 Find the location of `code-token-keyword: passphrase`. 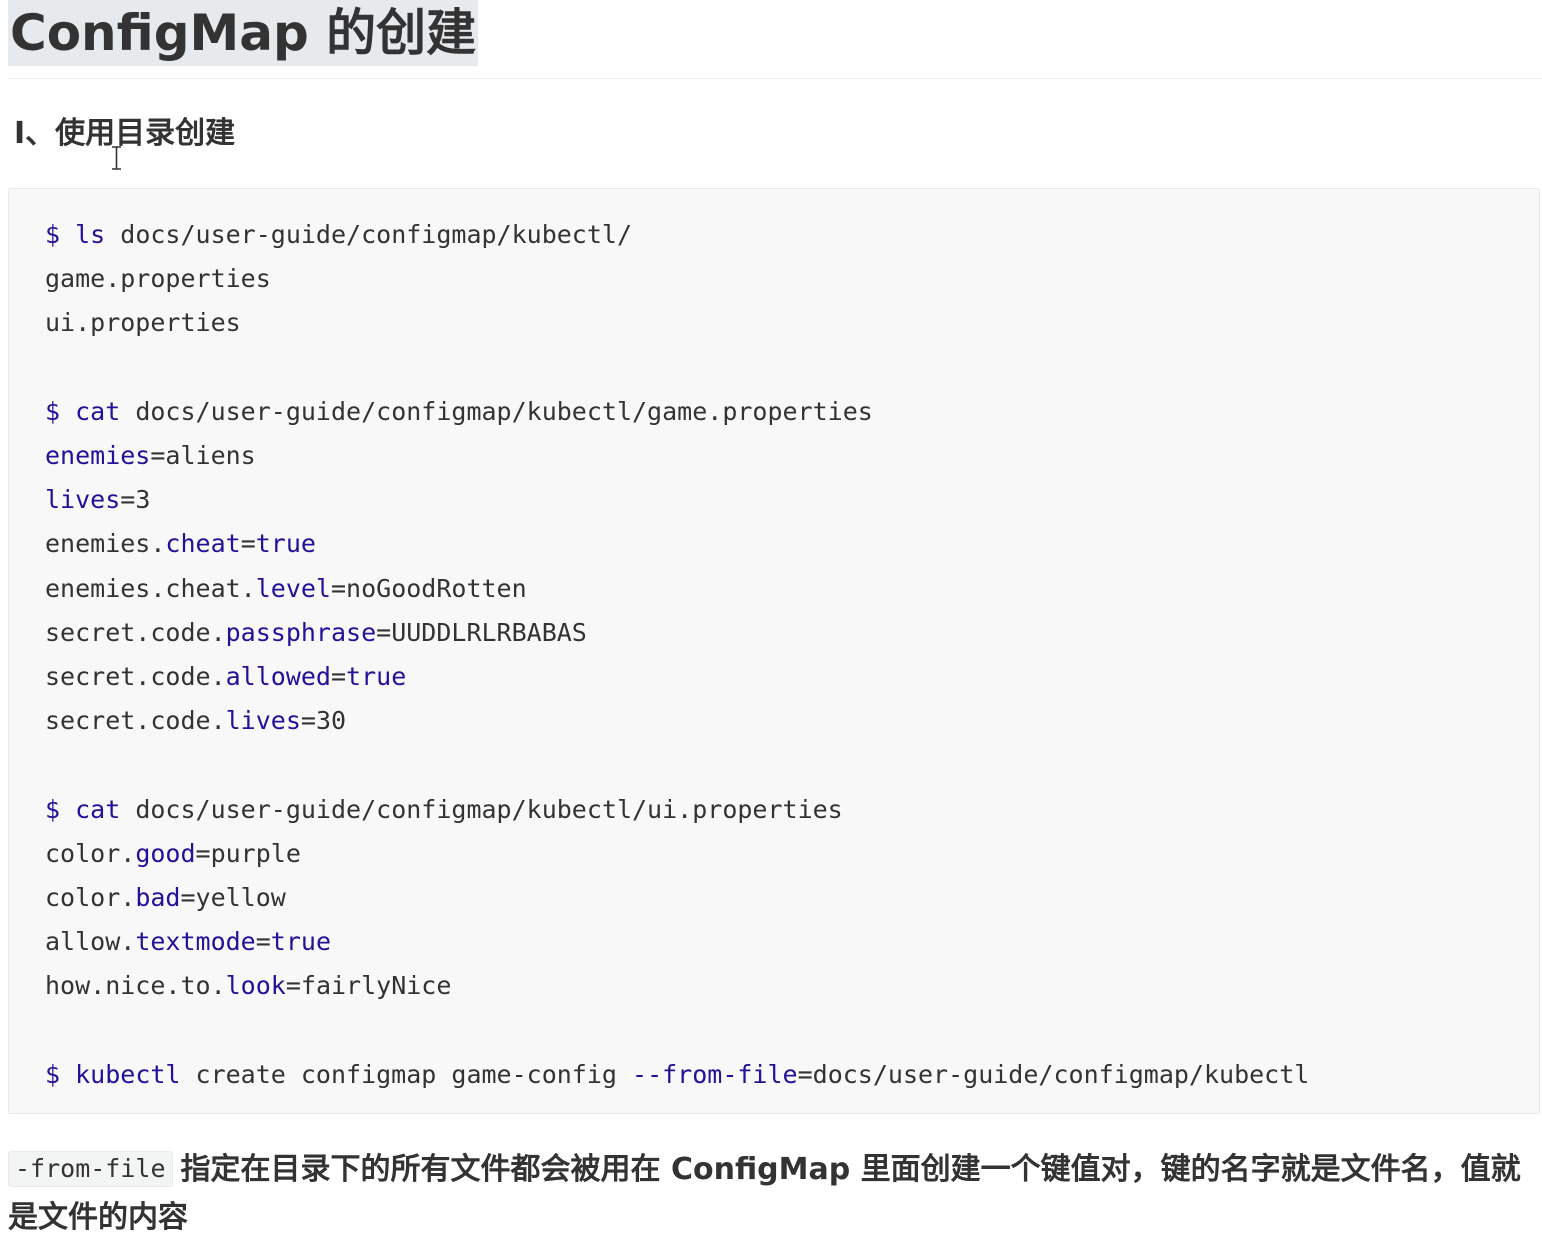

code-token-keyword: passphrase is located at coordinates (301, 632).